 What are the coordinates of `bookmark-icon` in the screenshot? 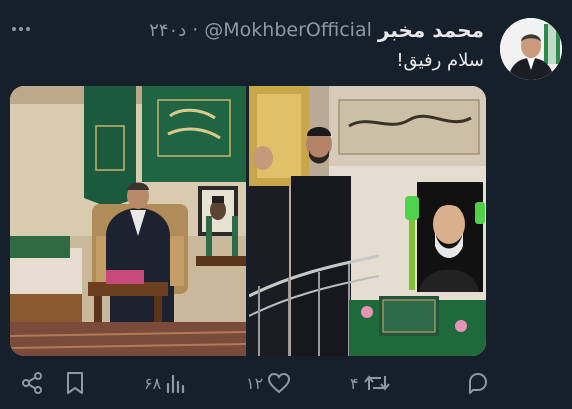 It's located at (75, 383).